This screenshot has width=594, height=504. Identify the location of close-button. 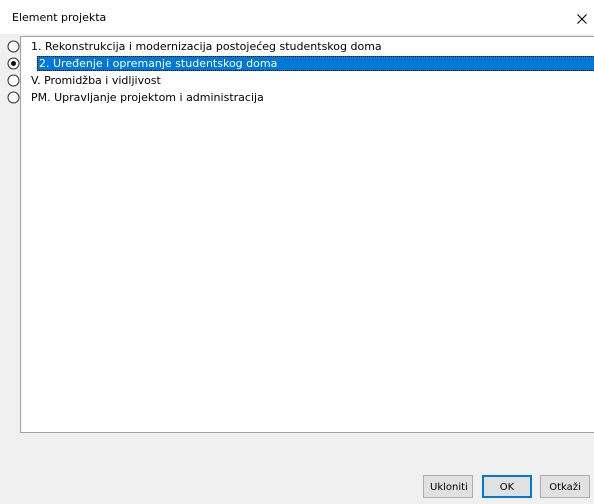
(582, 19).